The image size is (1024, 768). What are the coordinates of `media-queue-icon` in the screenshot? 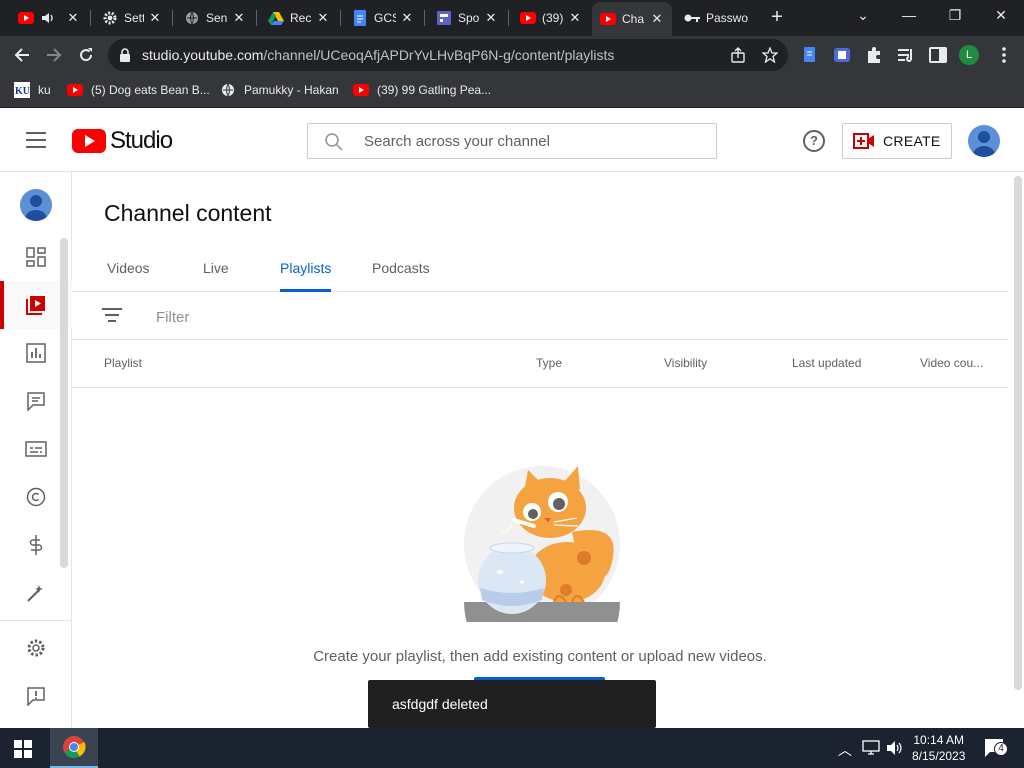 It's located at (906, 55).